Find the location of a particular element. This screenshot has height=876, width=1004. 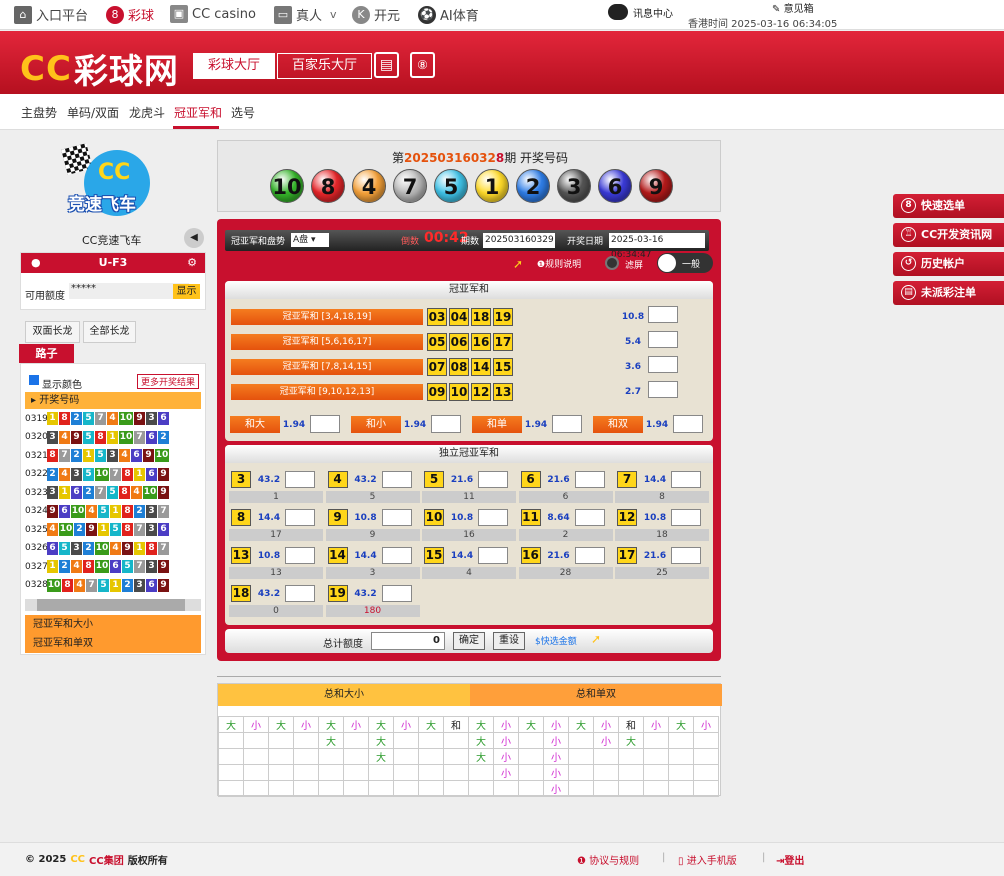

draw-row: 0321 8 7 2 1 5 3 4 6 9 10 is located at coordinates (97, 455).